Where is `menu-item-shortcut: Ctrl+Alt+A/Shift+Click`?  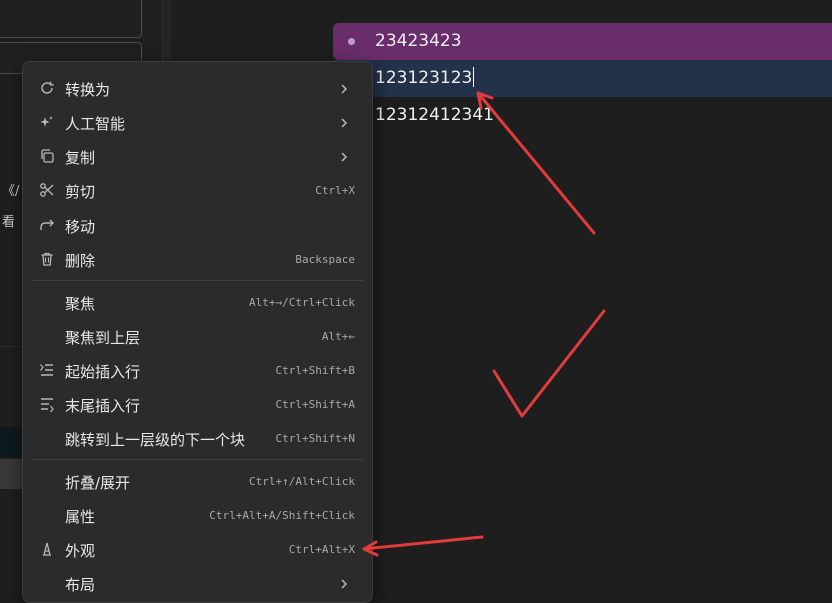
menu-item-shortcut: Ctrl+Alt+A/Shift+Click is located at coordinates (282, 515).